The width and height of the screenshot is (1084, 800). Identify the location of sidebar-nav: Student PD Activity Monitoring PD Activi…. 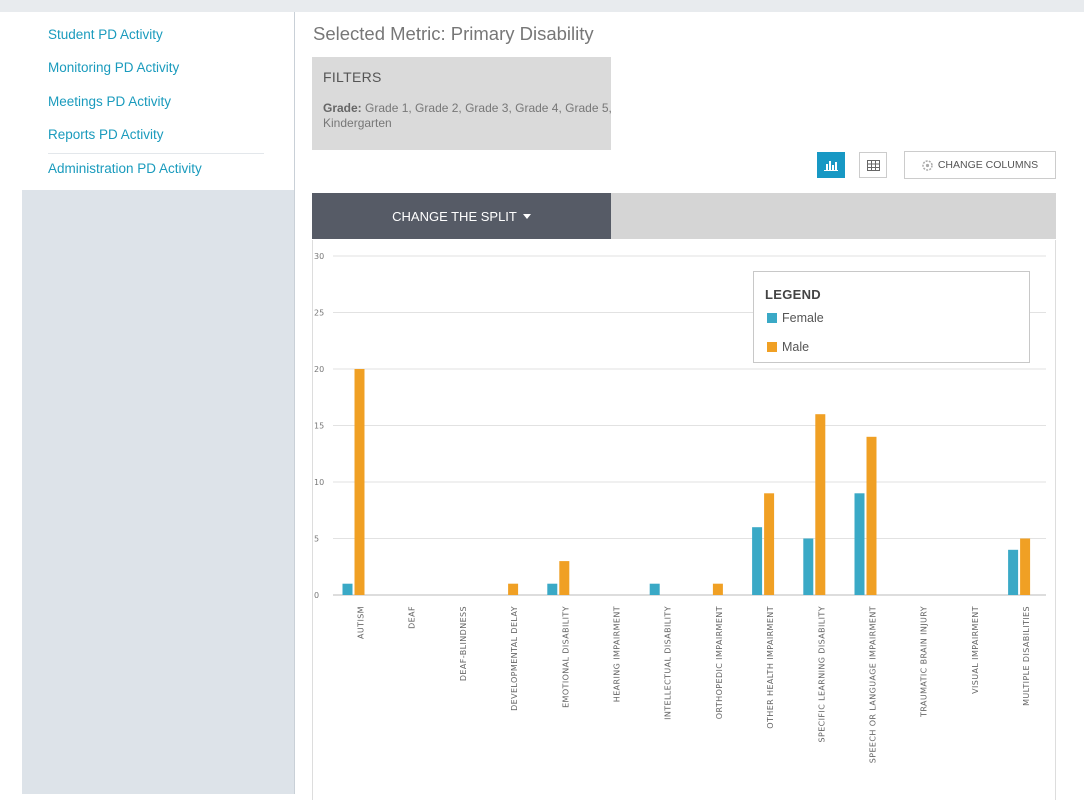
(158, 101).